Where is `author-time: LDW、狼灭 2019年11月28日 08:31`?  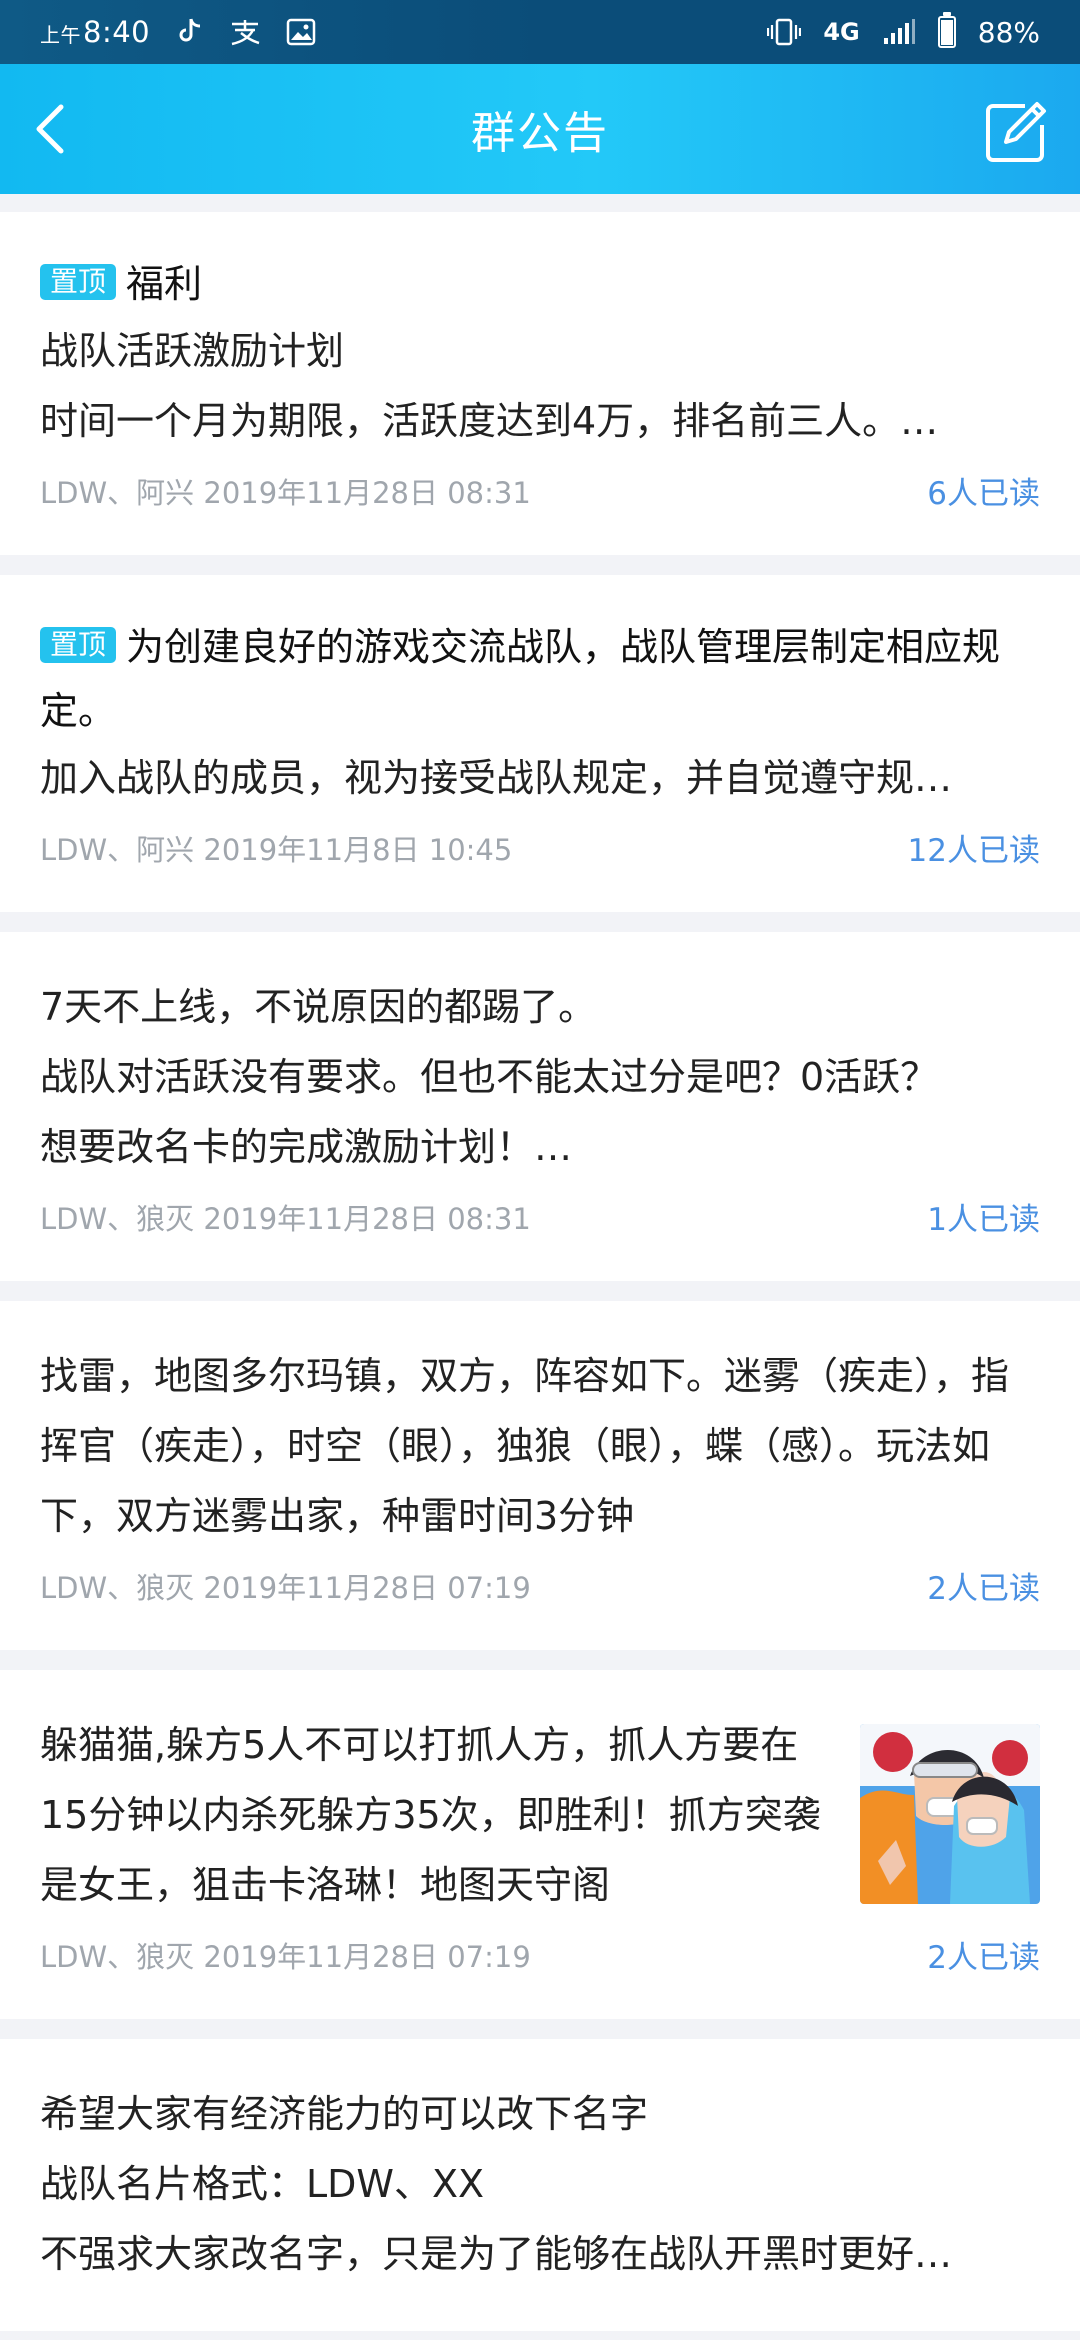 author-time: LDW、狼灭 2019年11月28日 08:31 is located at coordinates (285, 1218).